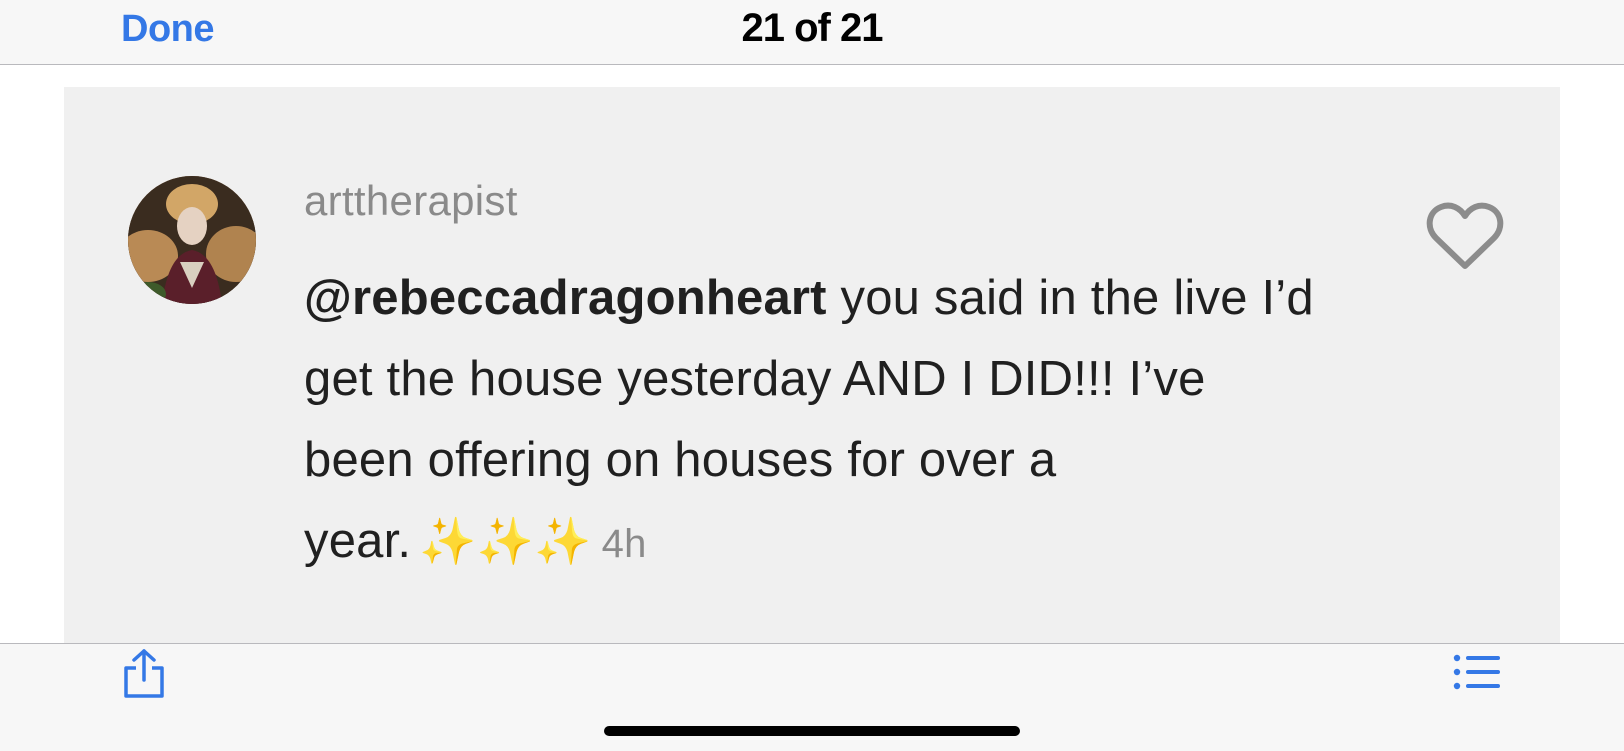  What do you see at coordinates (411, 200) in the screenshot?
I see `comment-username: arttherapist` at bounding box center [411, 200].